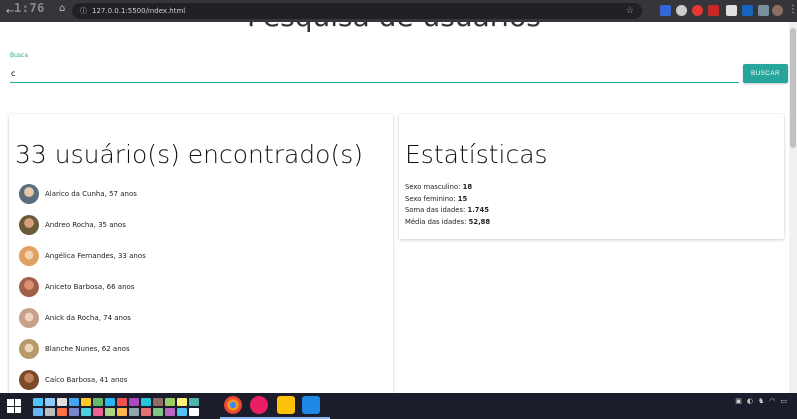 The image size is (797, 419). I want to click on scrollbar-thumb, so click(793, 88).